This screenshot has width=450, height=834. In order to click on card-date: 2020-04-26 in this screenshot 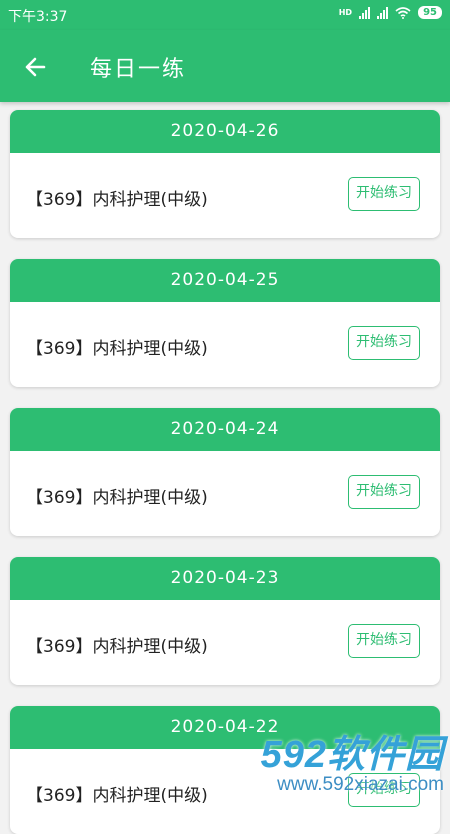, I will do `click(225, 131)`.